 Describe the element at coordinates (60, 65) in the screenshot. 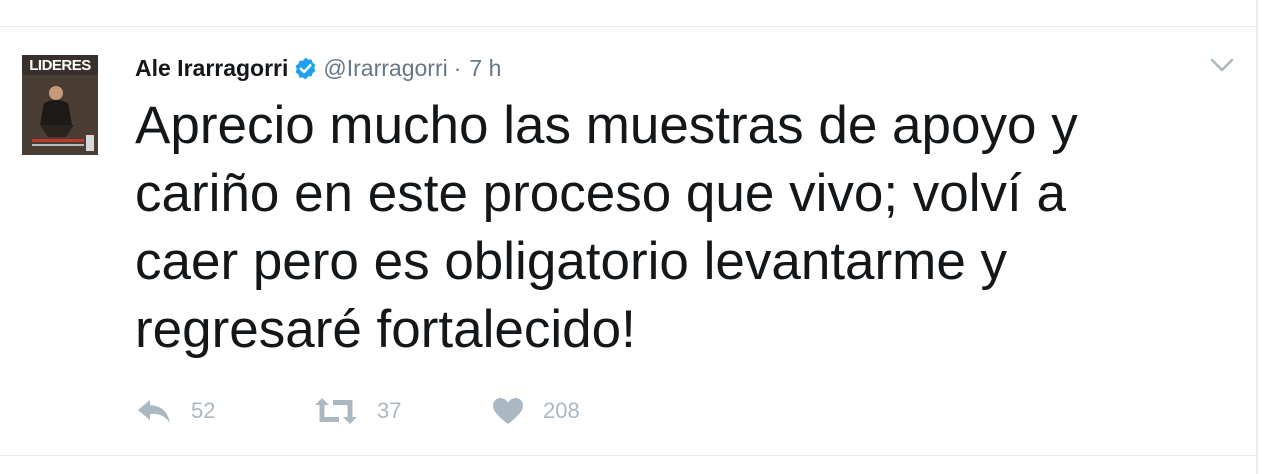

I see `avatar-magazine-title: LIDERES` at that location.